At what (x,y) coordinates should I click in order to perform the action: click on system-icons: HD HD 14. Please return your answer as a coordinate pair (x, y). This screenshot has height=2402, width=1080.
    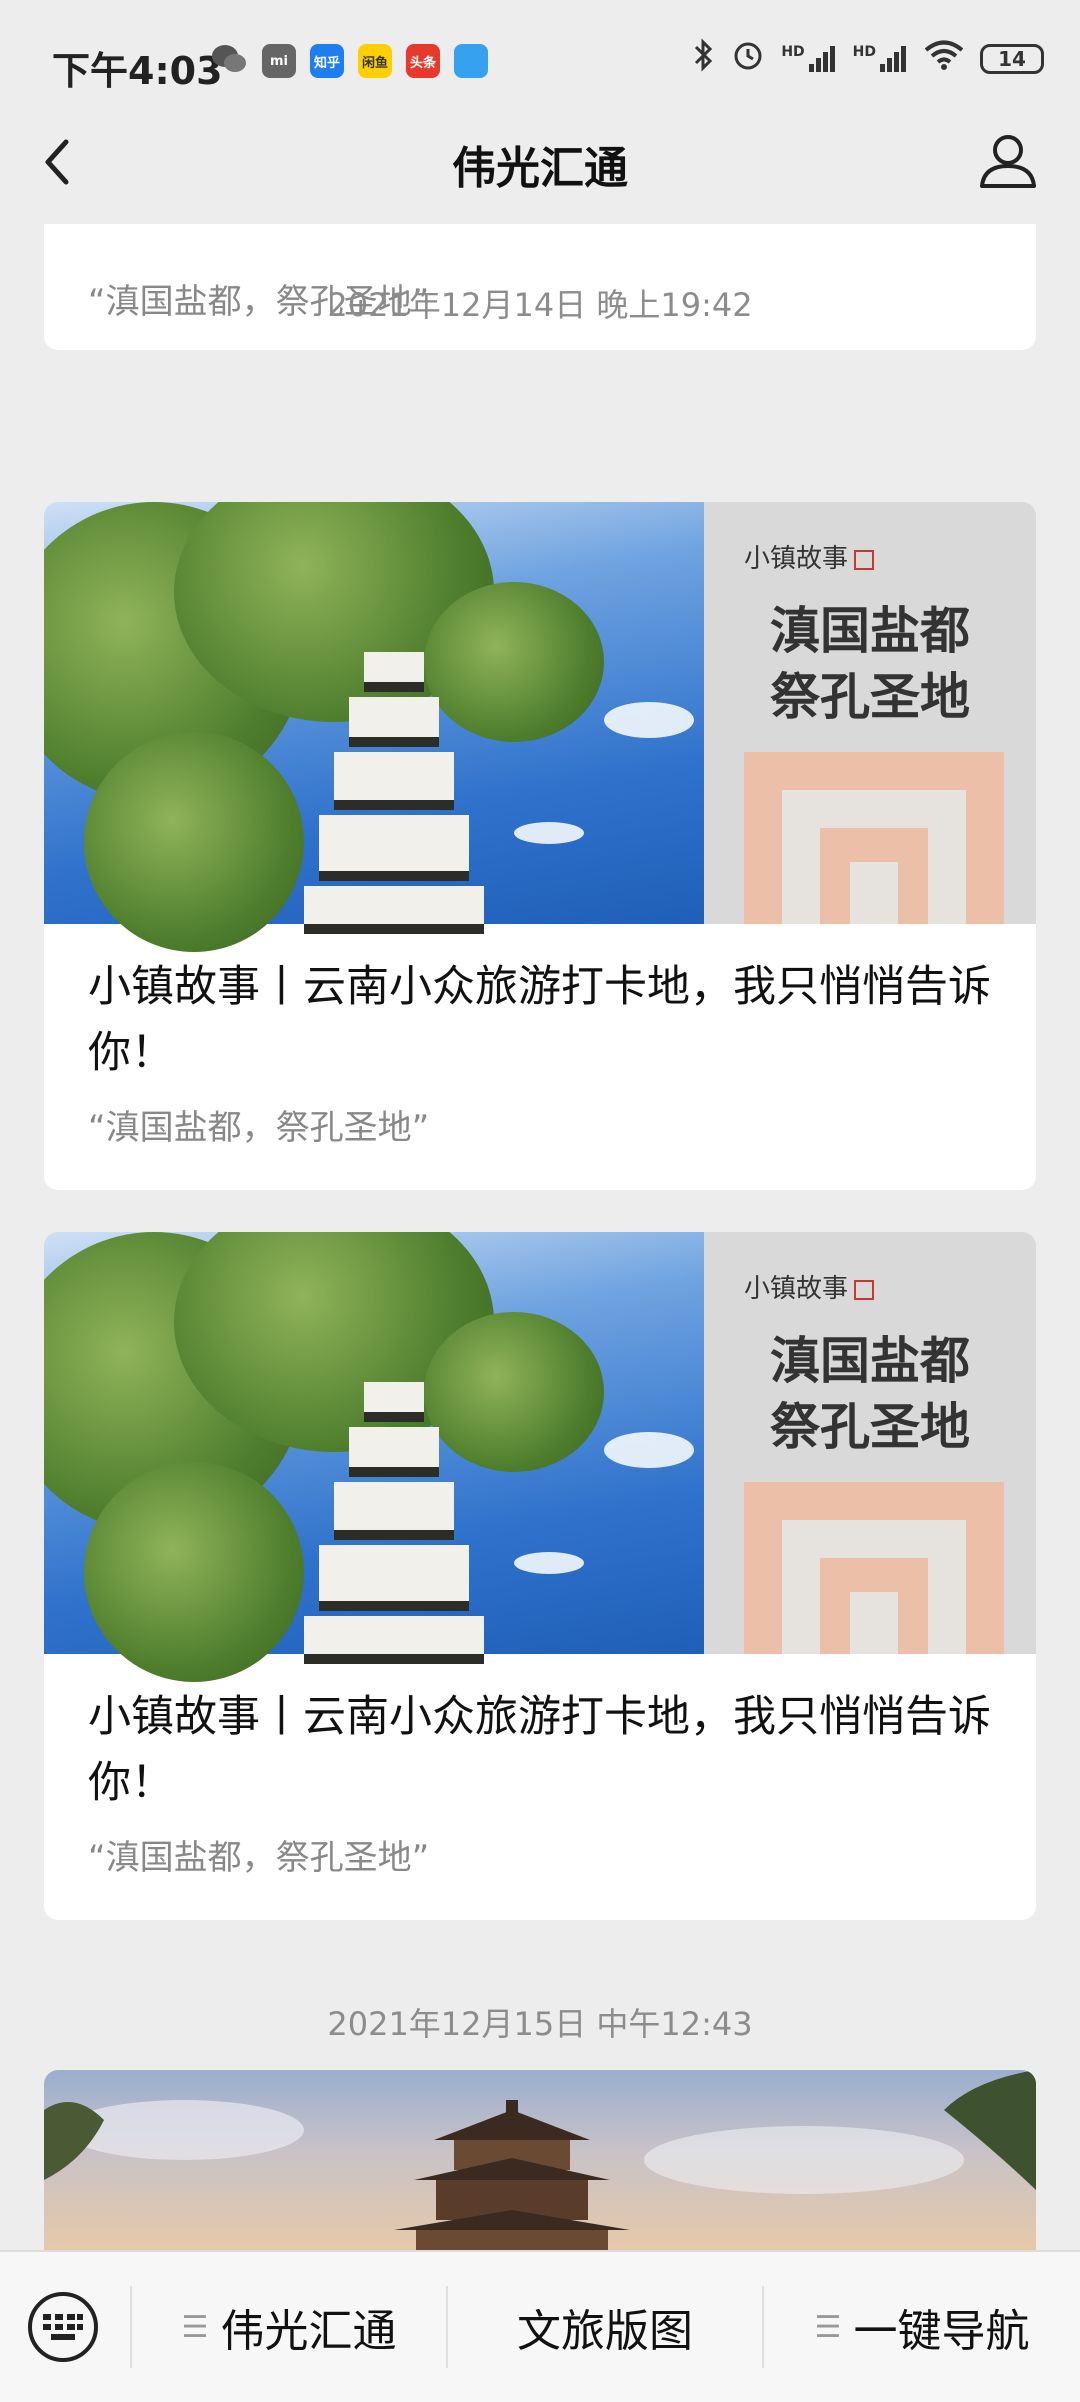
    Looking at the image, I should click on (868, 59).